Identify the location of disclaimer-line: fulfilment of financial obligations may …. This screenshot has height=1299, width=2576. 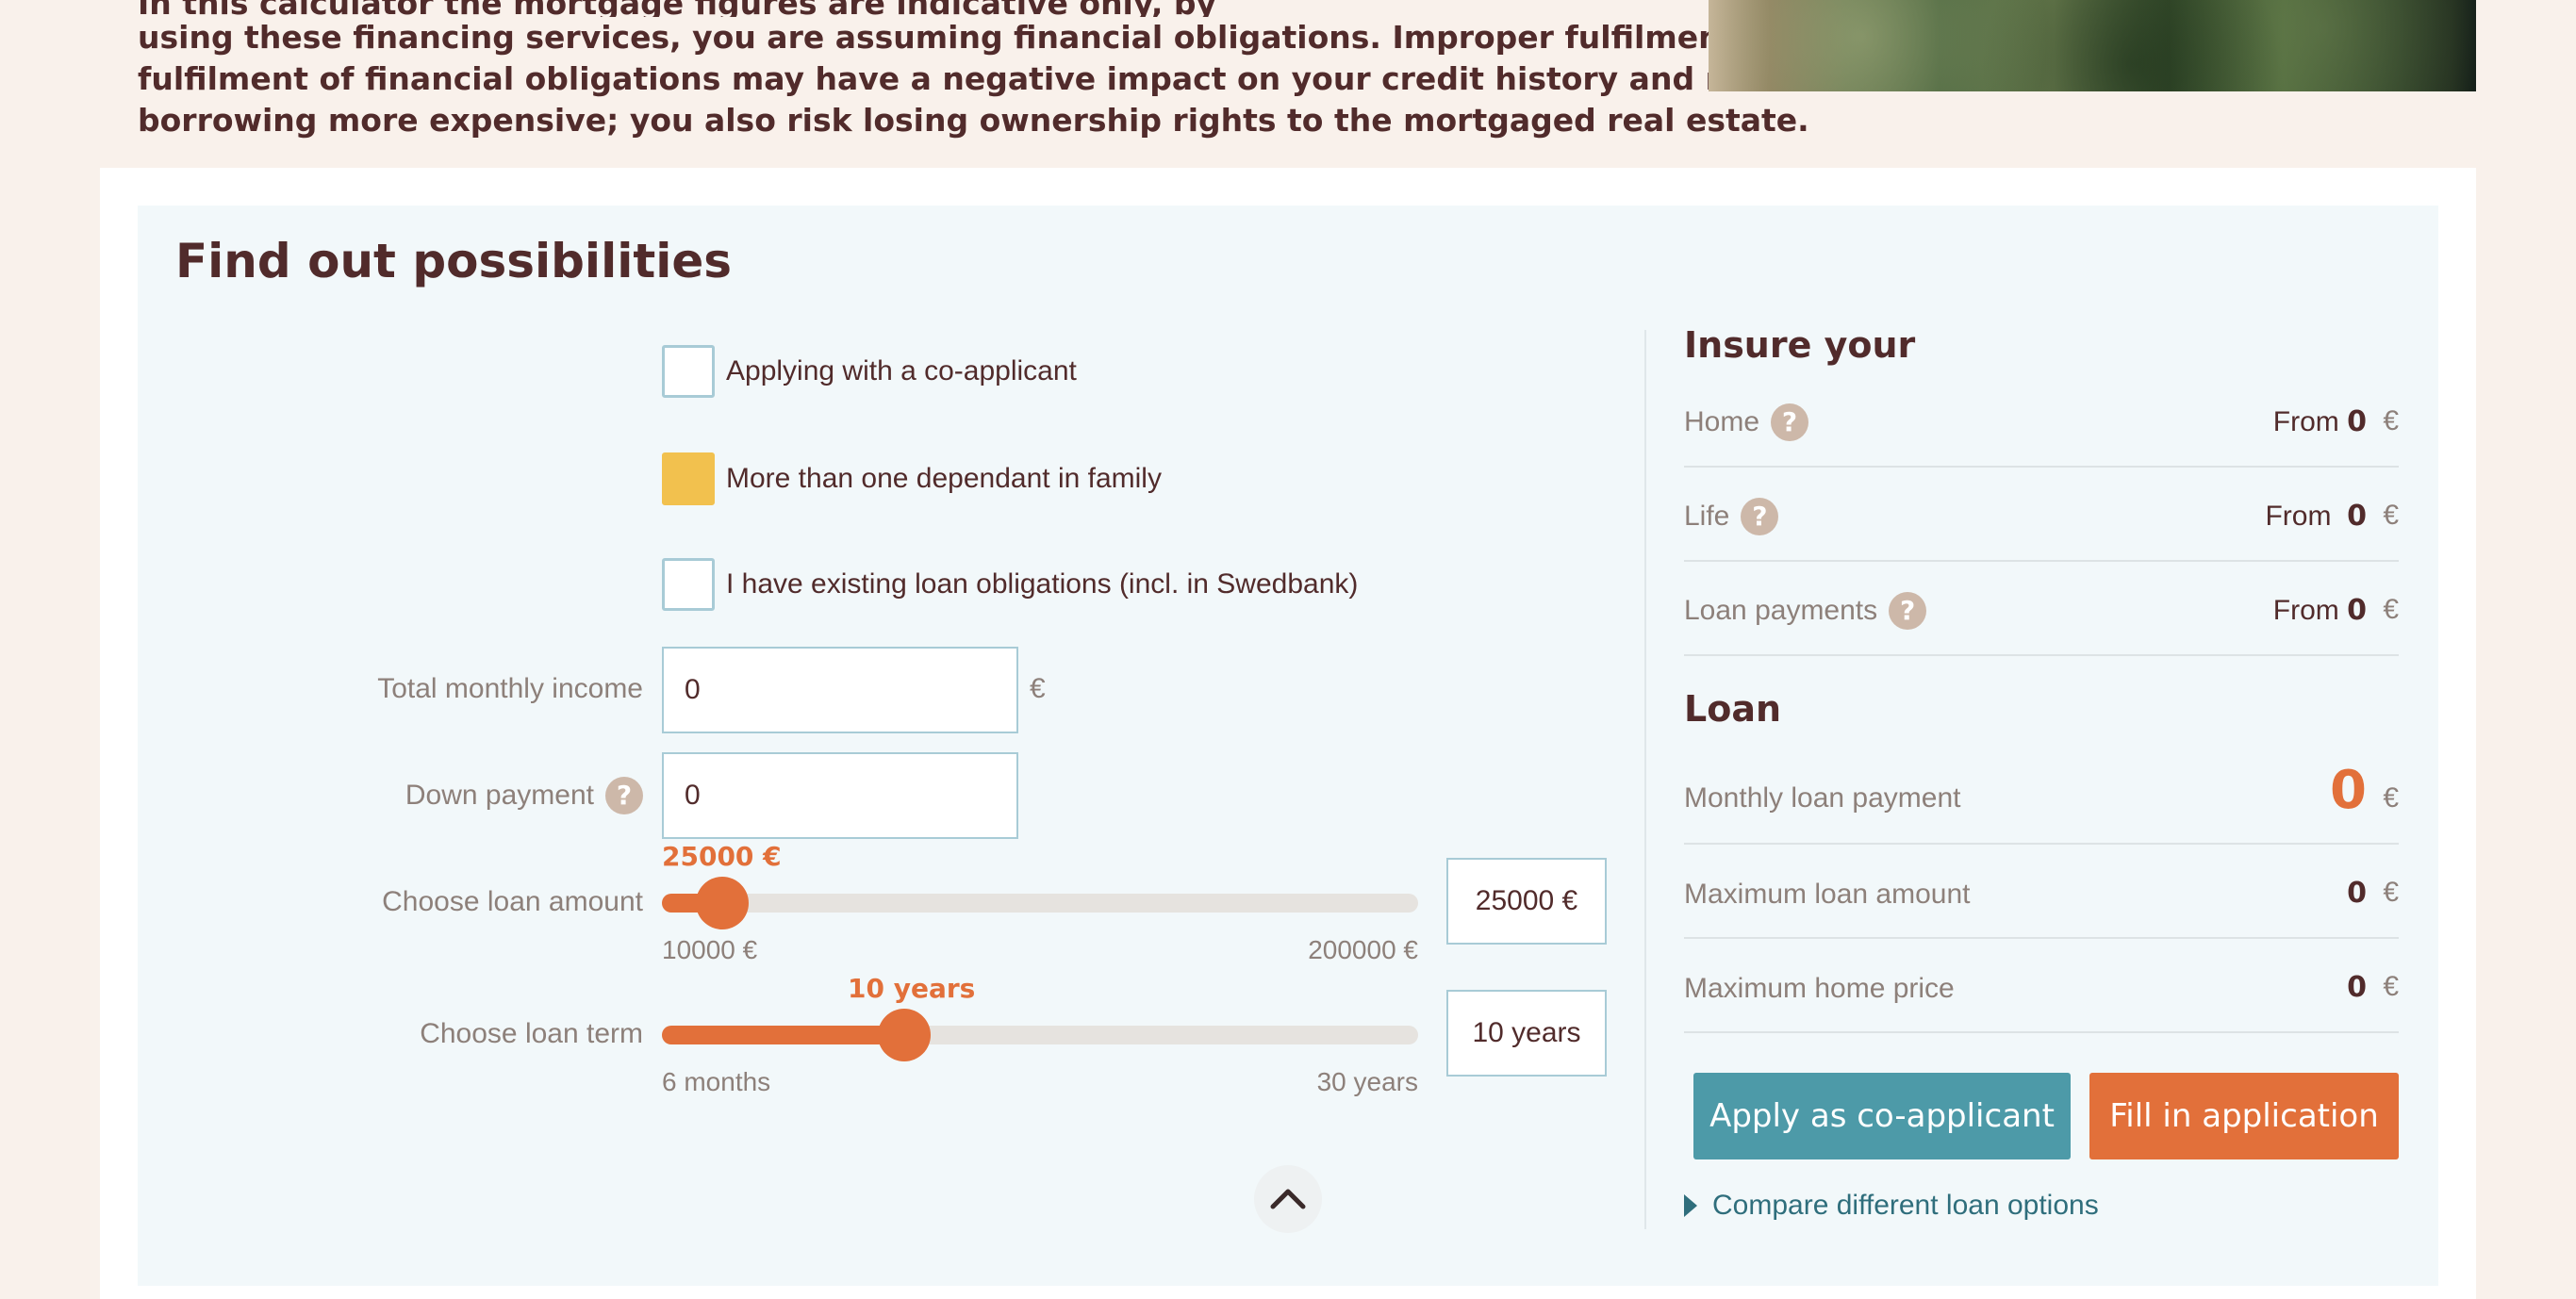
(969, 78).